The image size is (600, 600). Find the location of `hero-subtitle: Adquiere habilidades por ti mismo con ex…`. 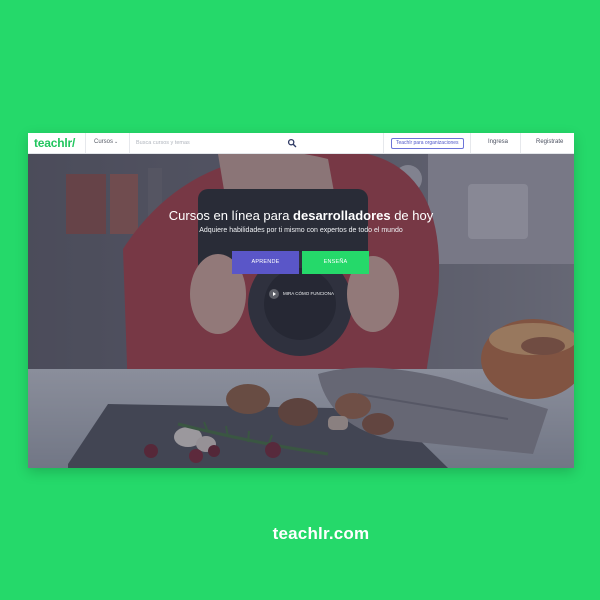

hero-subtitle: Adquiere habilidades por ti mismo con ex… is located at coordinates (301, 230).